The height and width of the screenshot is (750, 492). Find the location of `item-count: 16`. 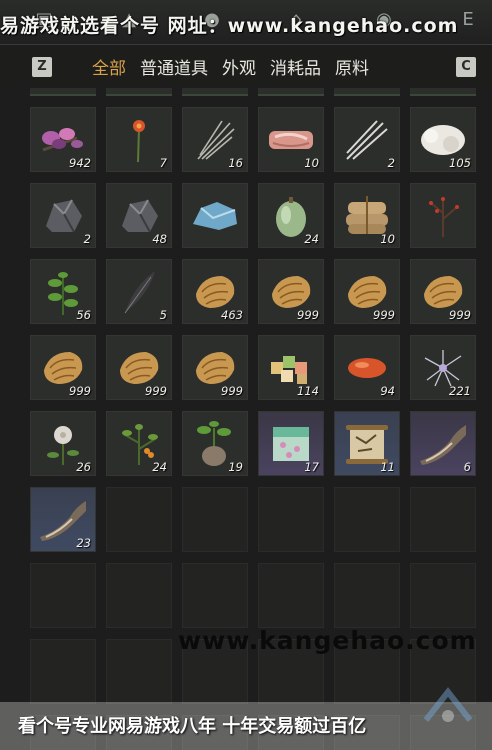

item-count: 16 is located at coordinates (235, 163).